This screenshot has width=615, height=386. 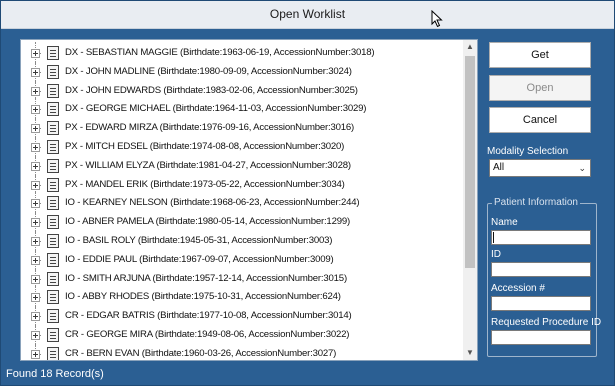 What do you see at coordinates (541, 303) in the screenshot?
I see `accession-field` at bounding box center [541, 303].